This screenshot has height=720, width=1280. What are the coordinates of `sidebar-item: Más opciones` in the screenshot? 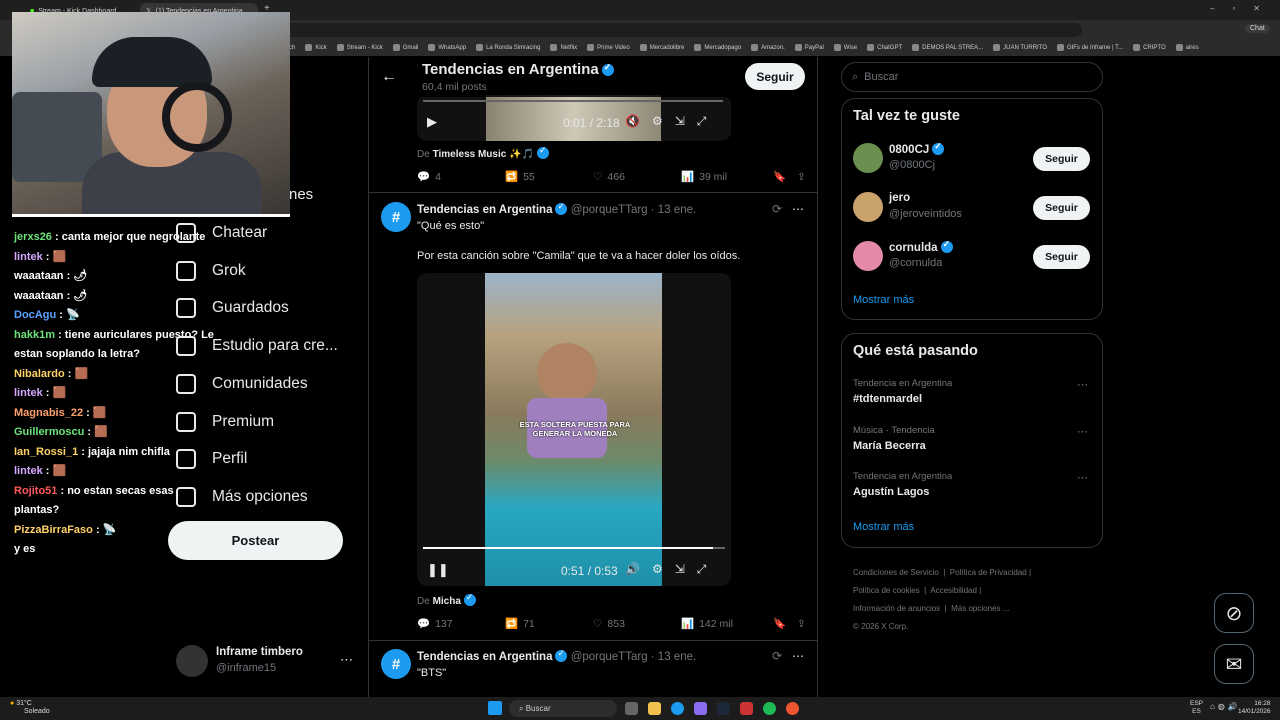 It's located at (242, 497).